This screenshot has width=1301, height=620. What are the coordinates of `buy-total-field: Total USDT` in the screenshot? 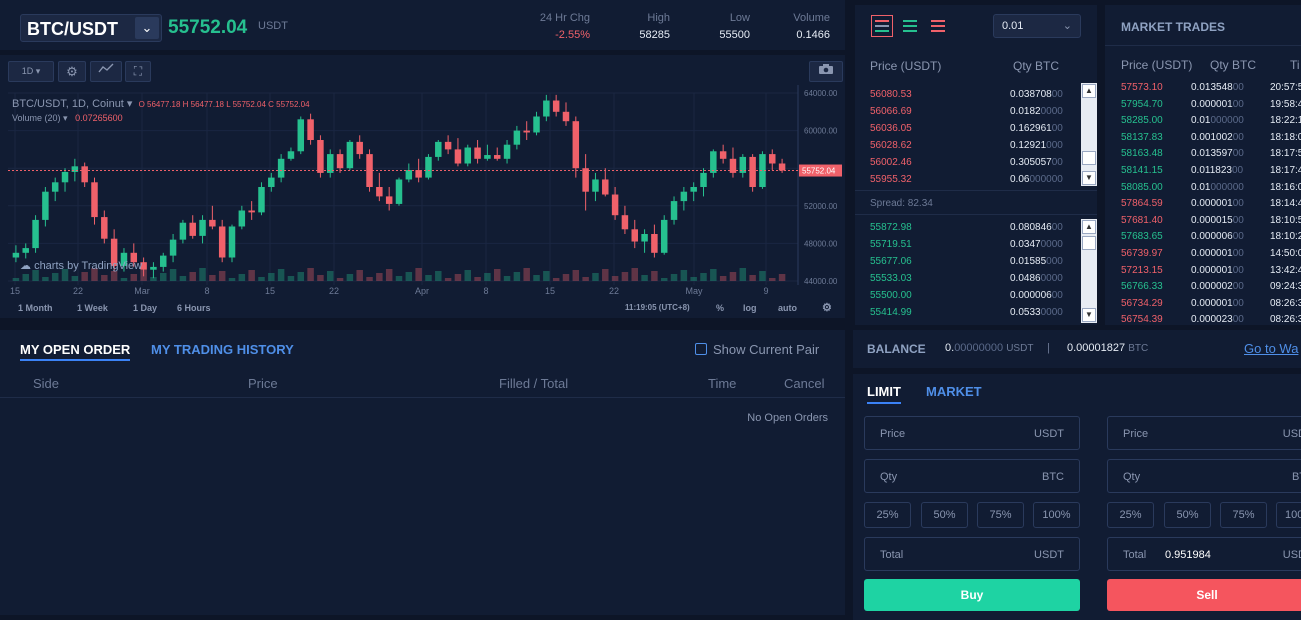 It's located at (972, 554).